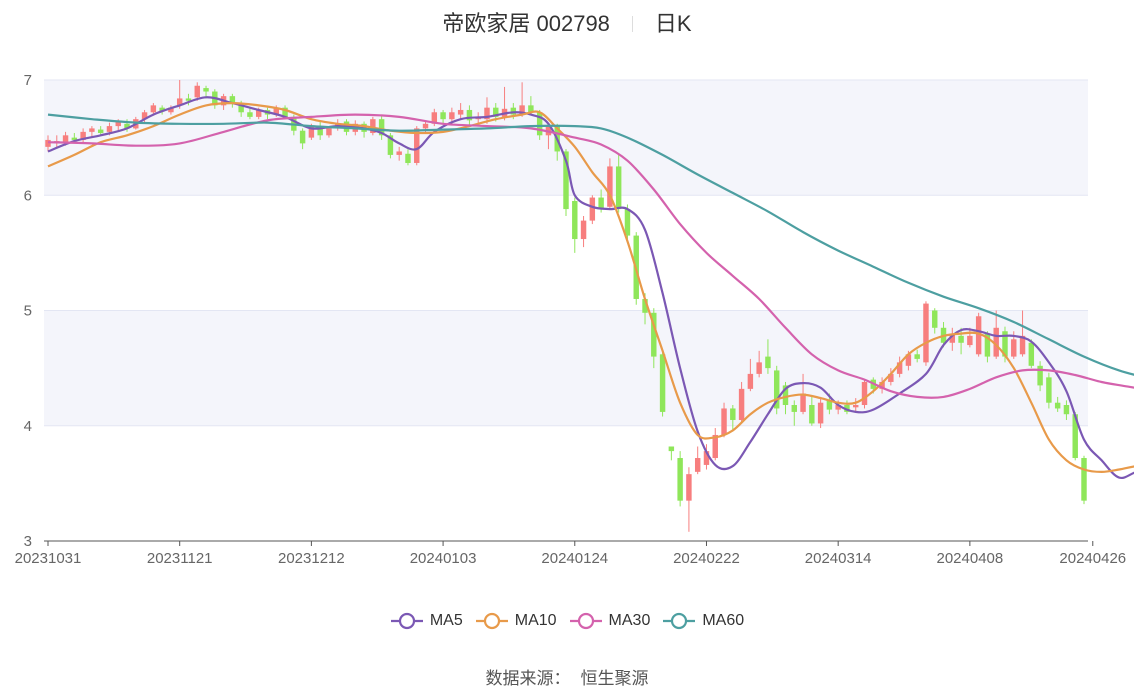  Describe the element at coordinates (614, 678) in the screenshot. I see `source-value: 恒生聚源` at that location.